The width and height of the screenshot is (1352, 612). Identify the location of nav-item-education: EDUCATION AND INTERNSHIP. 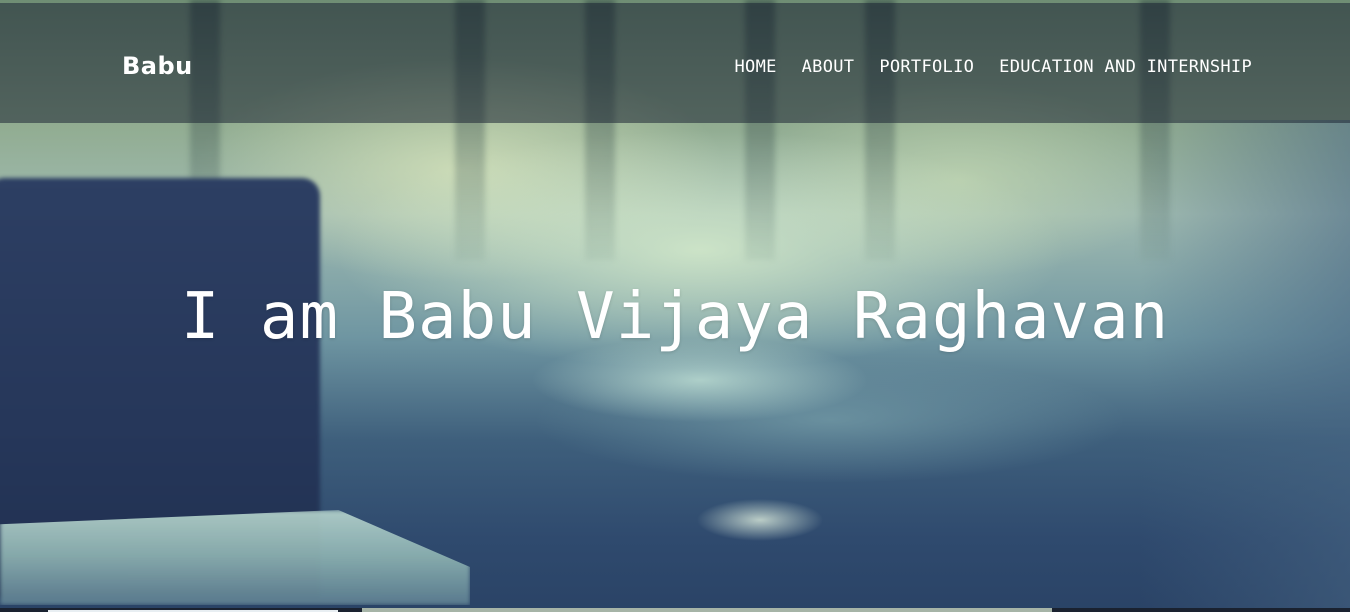
(1125, 67).